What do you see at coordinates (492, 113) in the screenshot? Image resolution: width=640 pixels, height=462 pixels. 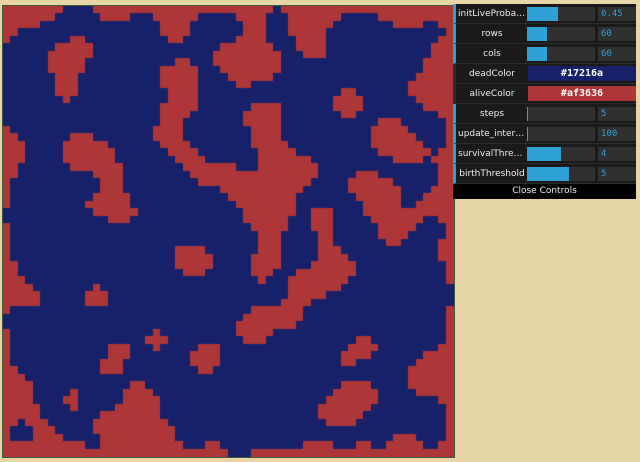 I see `control-label: steps` at bounding box center [492, 113].